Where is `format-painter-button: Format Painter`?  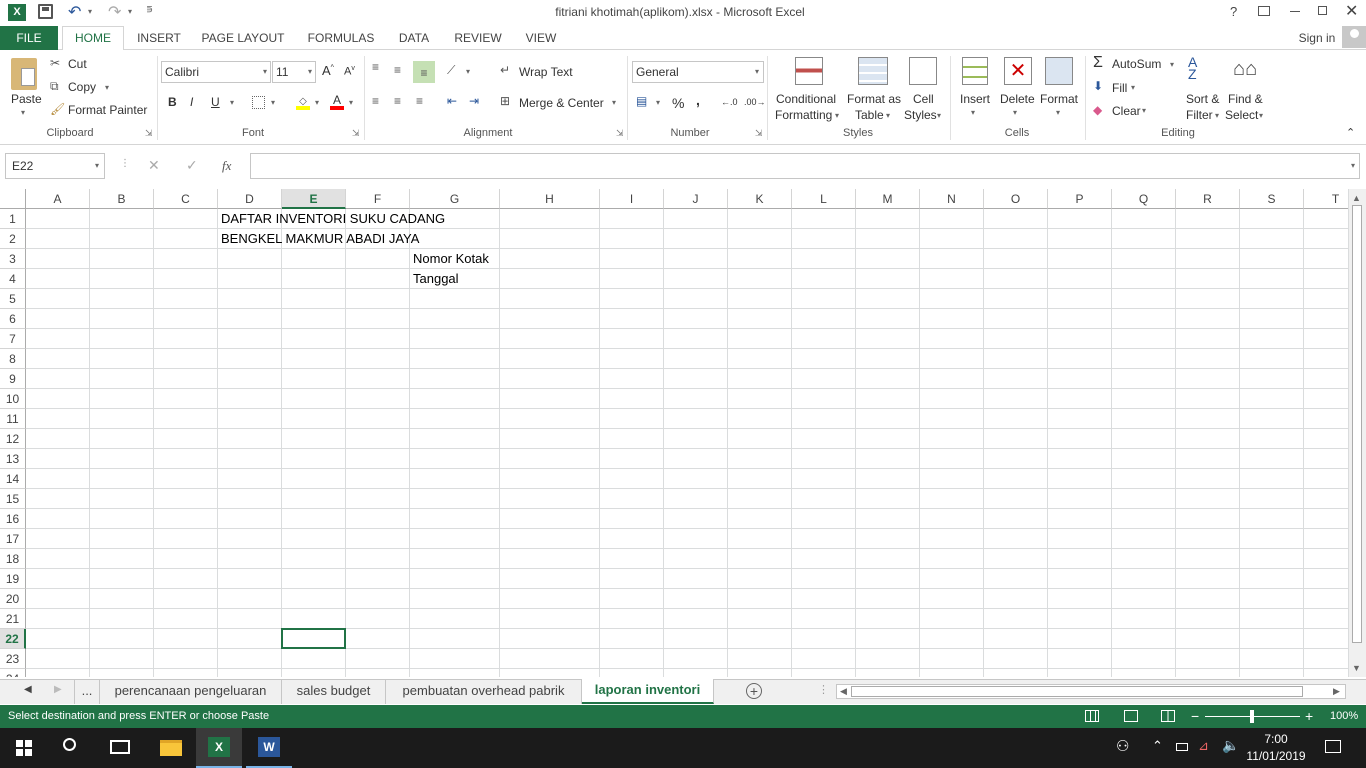
format-painter-button: Format Painter is located at coordinates (107, 110).